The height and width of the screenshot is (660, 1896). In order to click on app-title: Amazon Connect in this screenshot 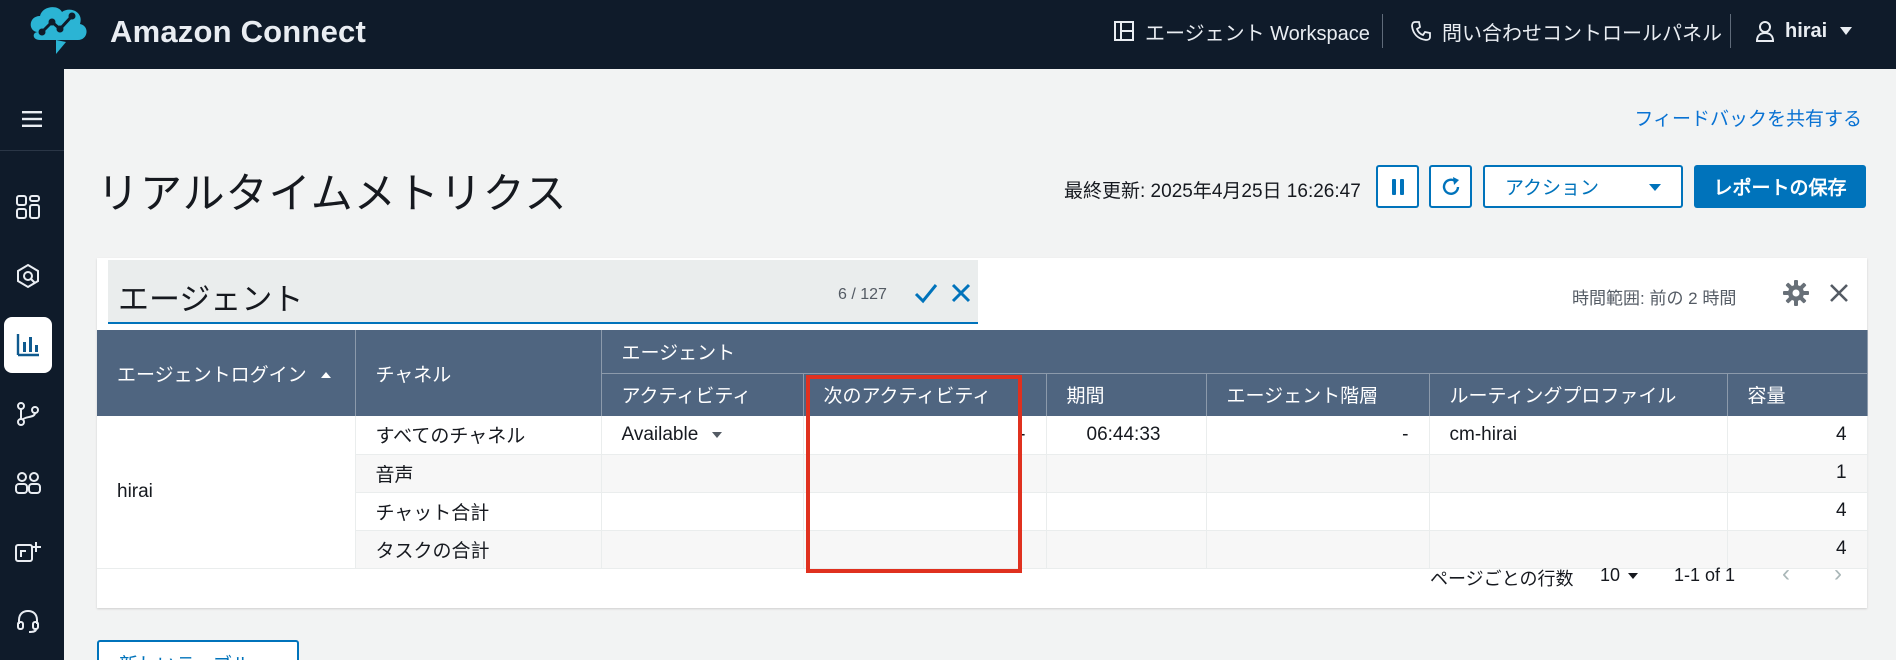, I will do `click(238, 31)`.